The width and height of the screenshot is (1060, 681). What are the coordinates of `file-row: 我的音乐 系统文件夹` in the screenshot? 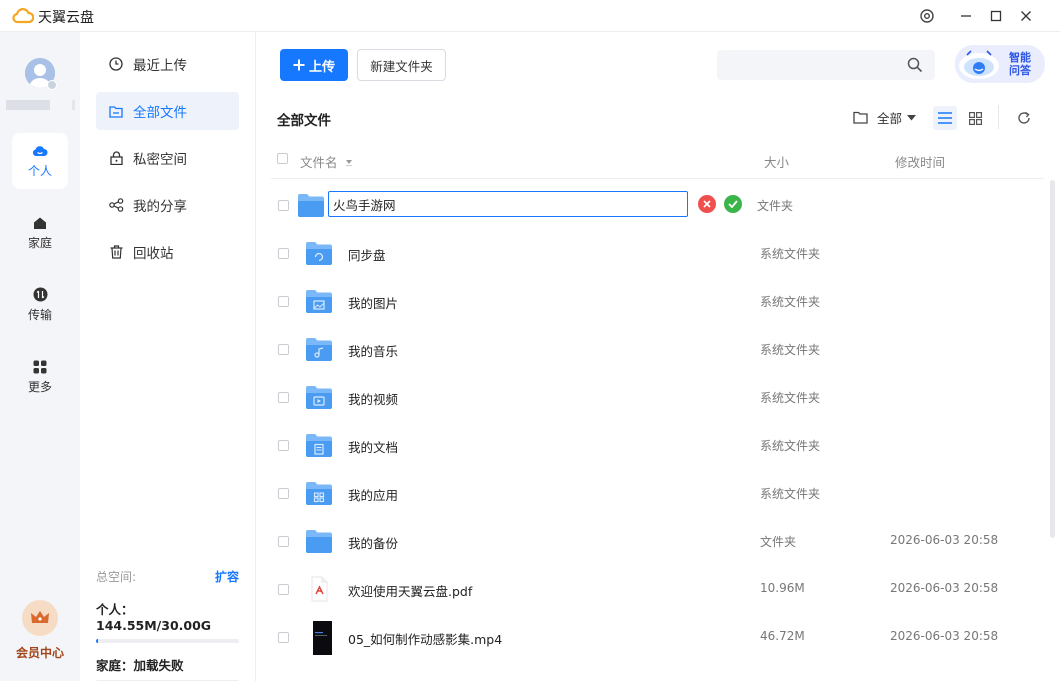 It's located at (657, 350).